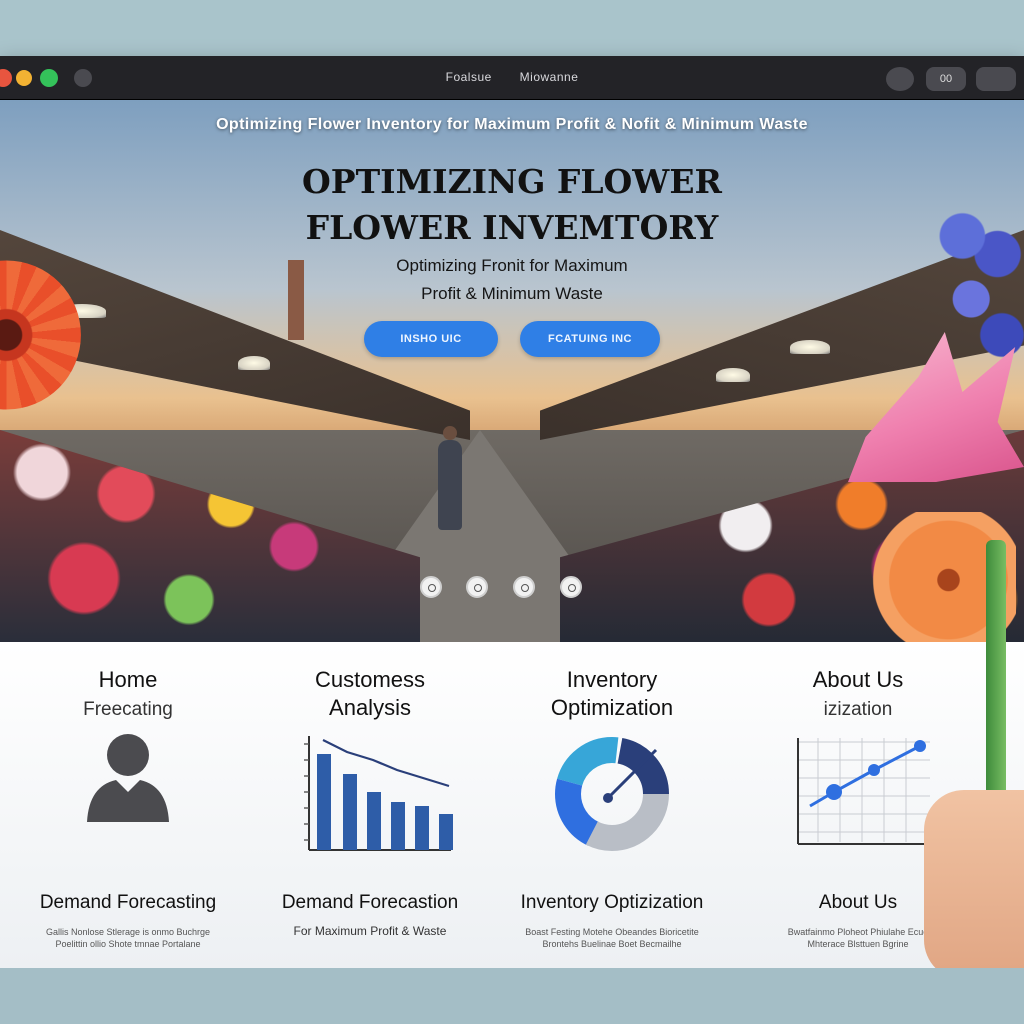 This screenshot has height=1024, width=1024. Describe the element at coordinates (974, 885) in the screenshot. I see `hand-holding-flowers` at that location.